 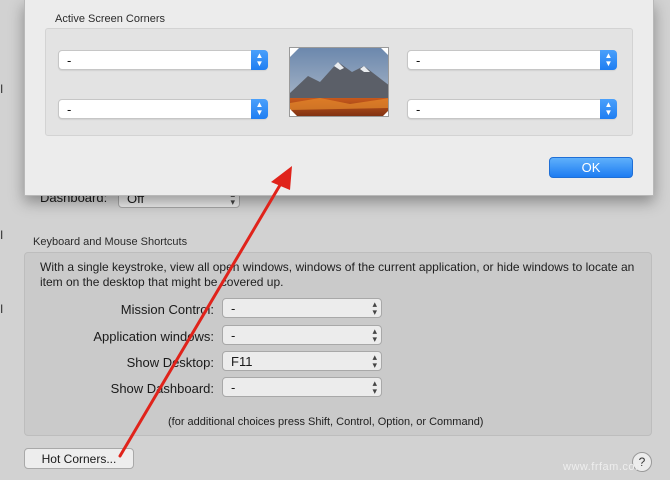 I want to click on desktop-preview-image, so click(x=339, y=82).